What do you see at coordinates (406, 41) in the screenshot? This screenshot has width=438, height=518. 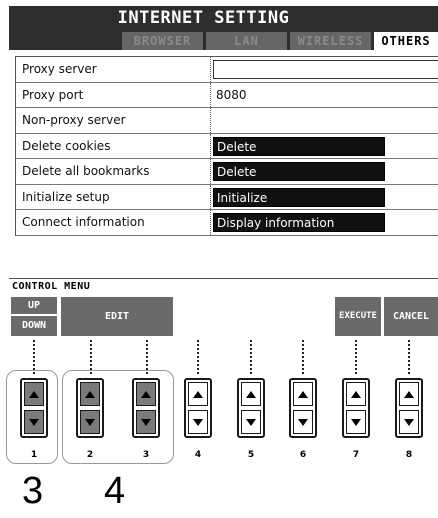 I see `tab-others: OTHERS` at bounding box center [406, 41].